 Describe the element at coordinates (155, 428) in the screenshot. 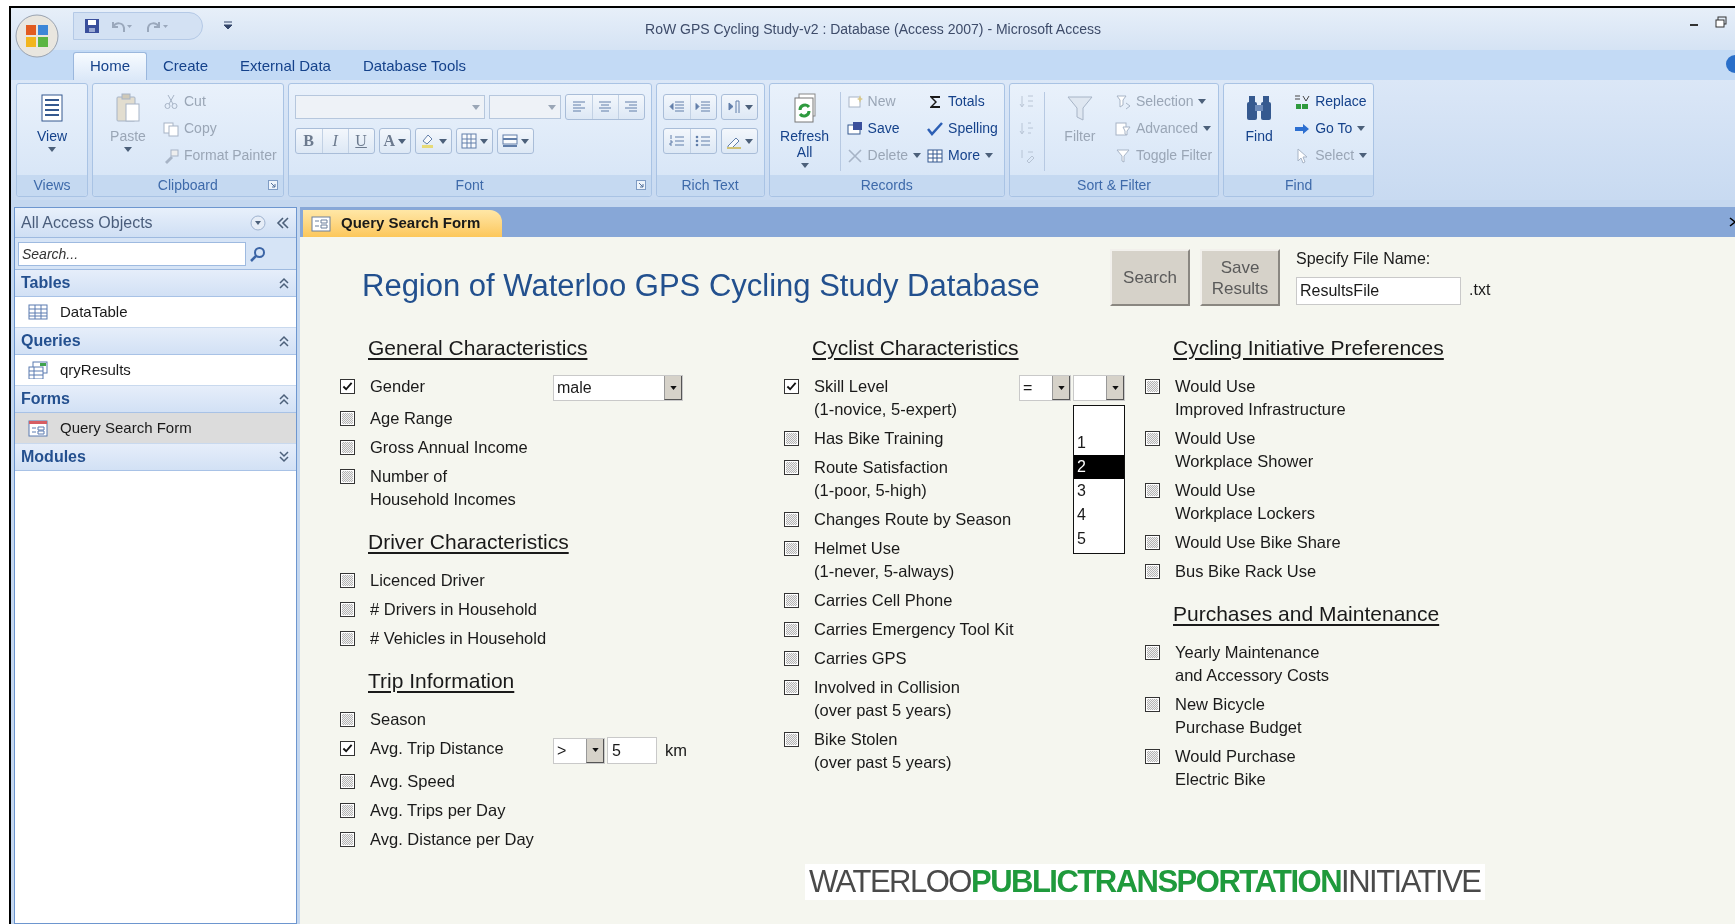

I see `nav-item: Query Search Form` at that location.